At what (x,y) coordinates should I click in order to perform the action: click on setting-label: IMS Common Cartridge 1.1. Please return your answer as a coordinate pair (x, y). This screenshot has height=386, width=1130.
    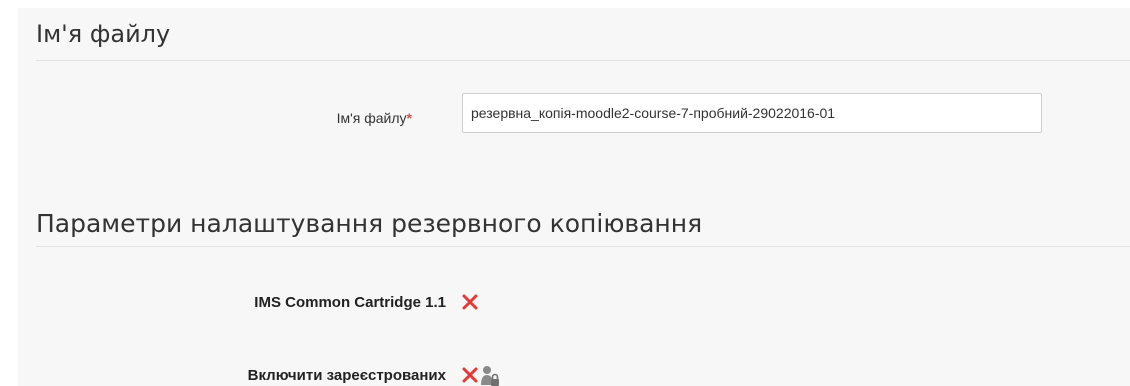
    Looking at the image, I should click on (350, 302).